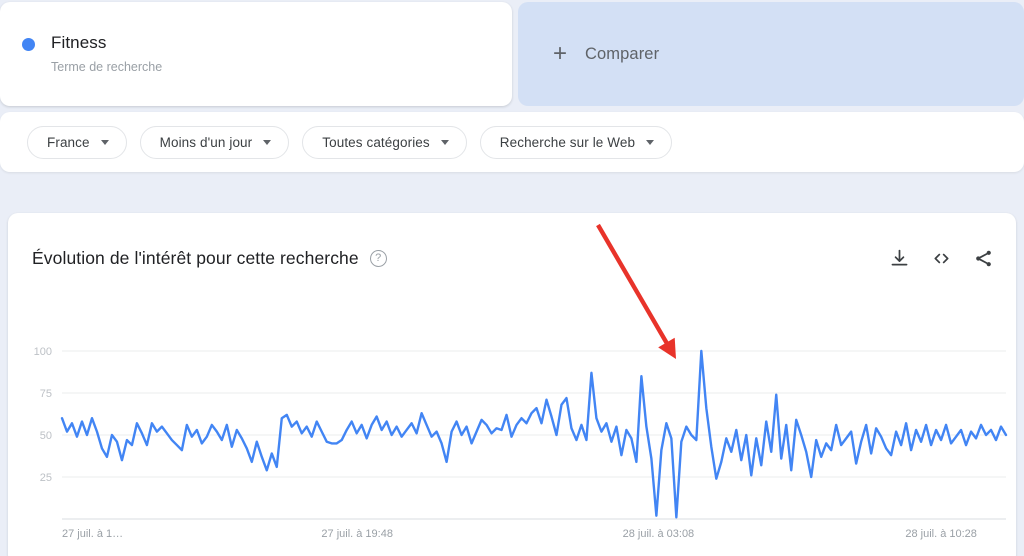 This screenshot has width=1024, height=556. I want to click on filter-chip-time-range: Moins d'un jour, so click(214, 142).